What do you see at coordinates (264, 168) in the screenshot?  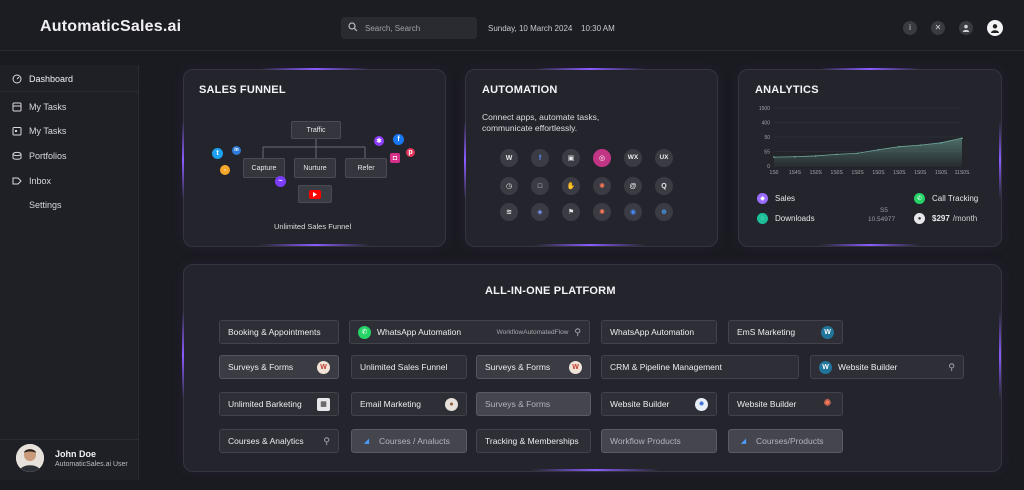 I see `funnel-node-capture: Capture` at bounding box center [264, 168].